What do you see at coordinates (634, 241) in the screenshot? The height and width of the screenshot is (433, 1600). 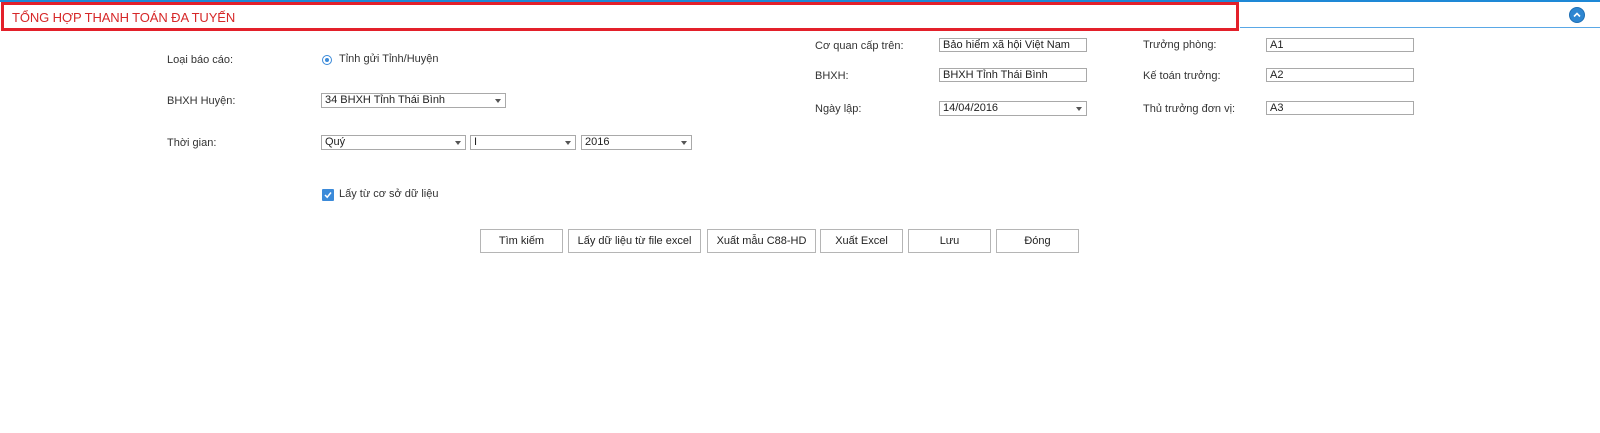 I see `import-excel-button: Lấy dữ liệu từ file excel` at bounding box center [634, 241].